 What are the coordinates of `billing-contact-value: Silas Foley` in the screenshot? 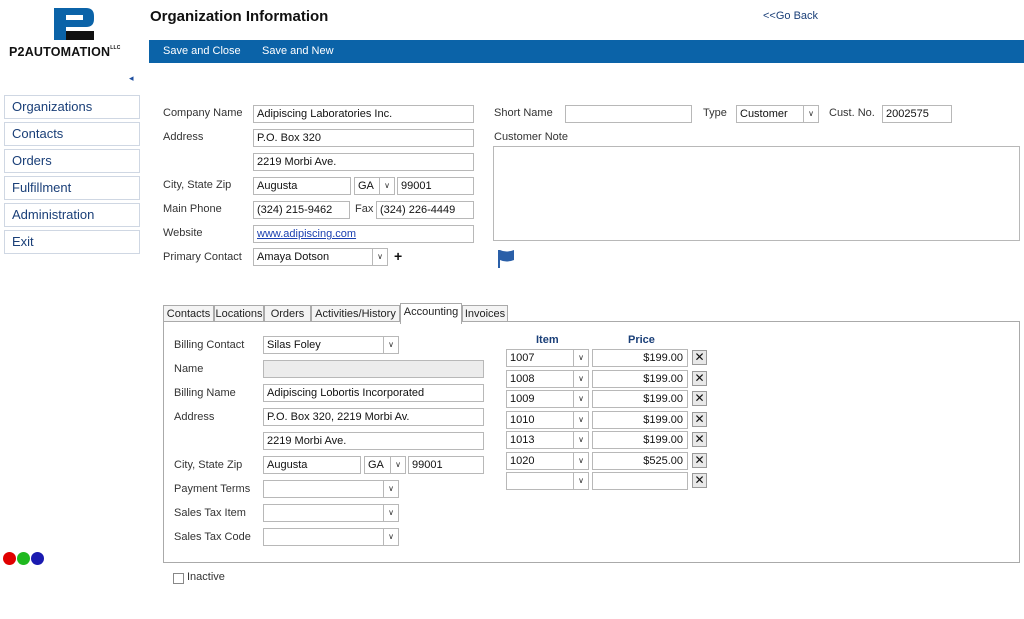 It's located at (294, 345).